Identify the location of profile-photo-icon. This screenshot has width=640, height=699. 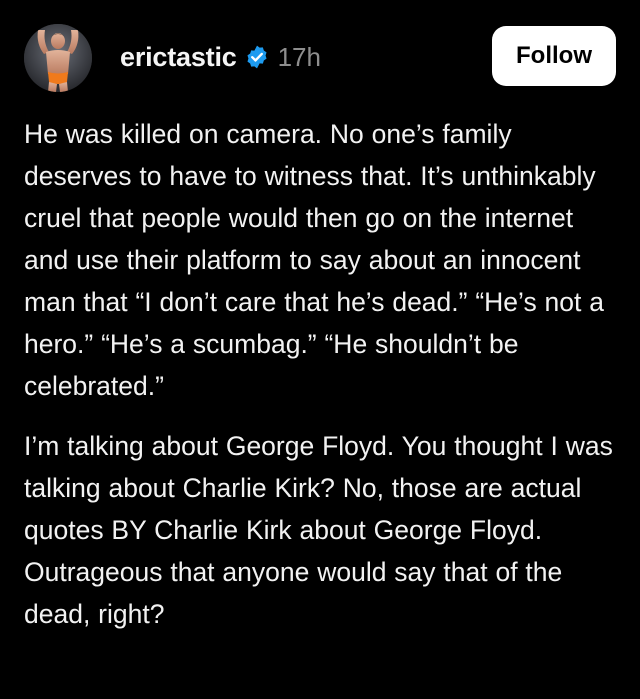
(58, 58).